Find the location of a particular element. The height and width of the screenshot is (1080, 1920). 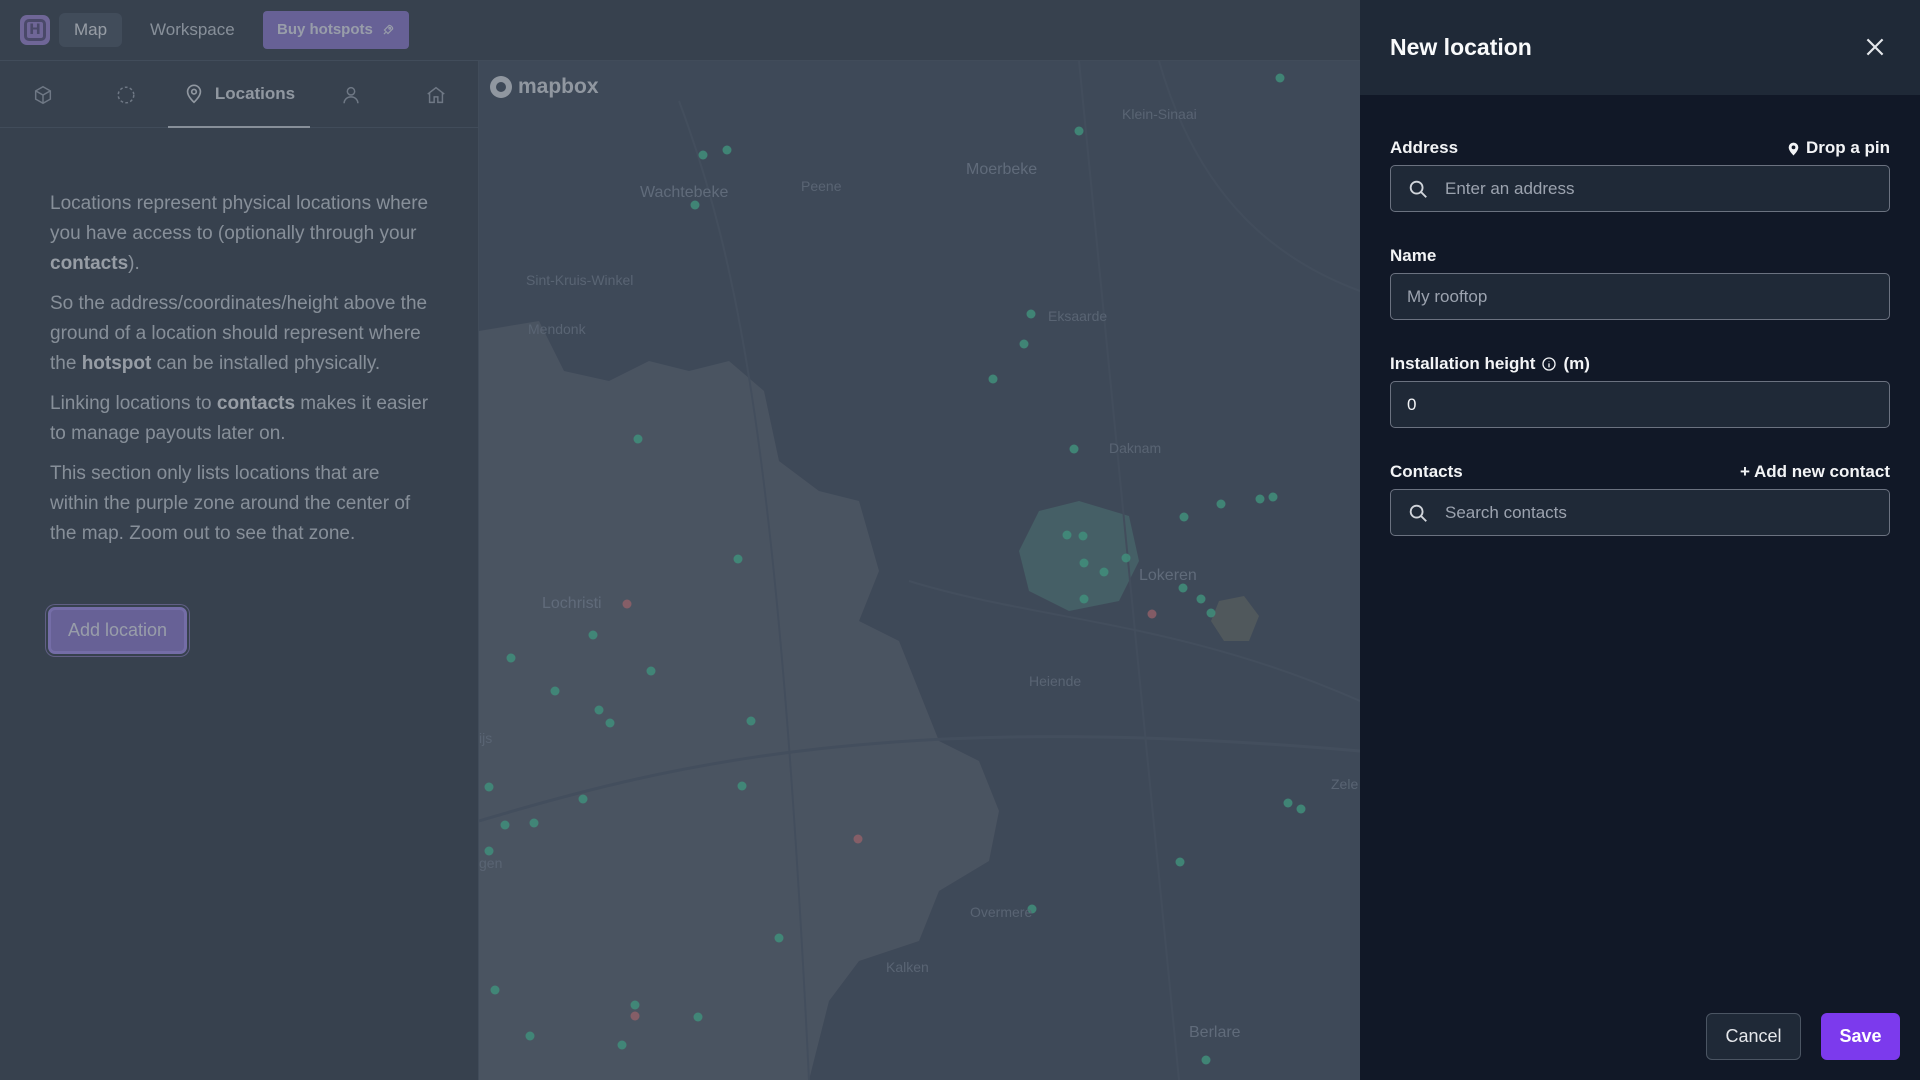

name-label: Name is located at coordinates (1413, 255).